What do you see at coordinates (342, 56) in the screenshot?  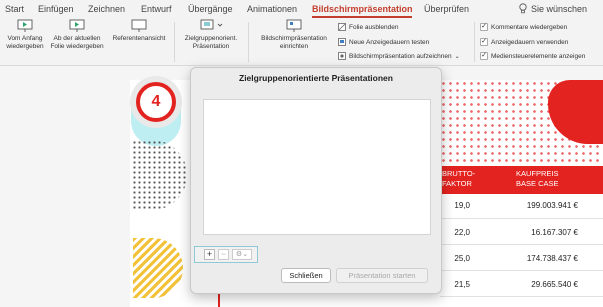 I see `record-icon` at bounding box center [342, 56].